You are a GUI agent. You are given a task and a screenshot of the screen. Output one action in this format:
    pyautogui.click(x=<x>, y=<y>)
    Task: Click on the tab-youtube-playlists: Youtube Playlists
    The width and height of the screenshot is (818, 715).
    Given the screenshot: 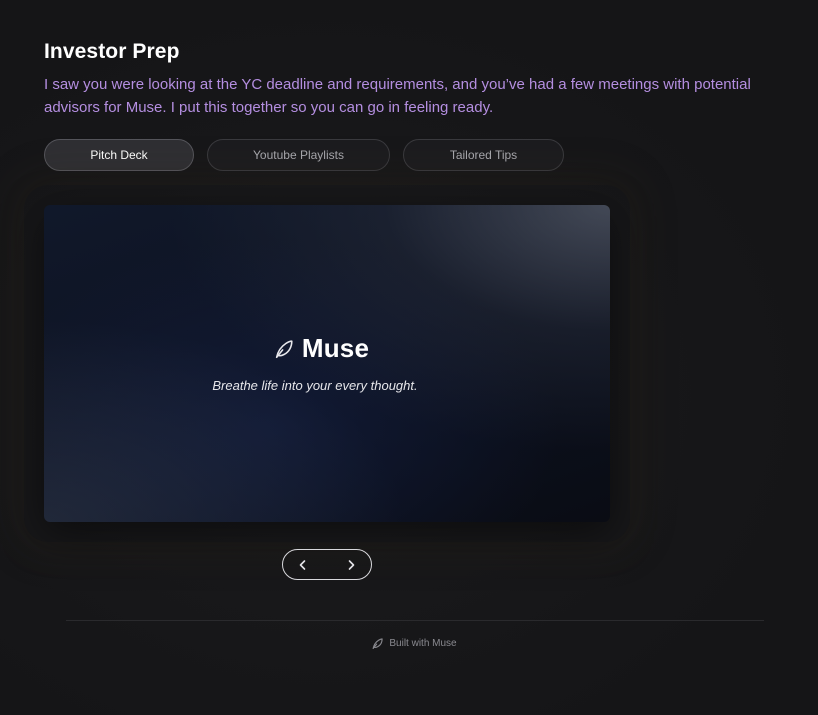 What is the action you would take?
    pyautogui.click(x=298, y=155)
    